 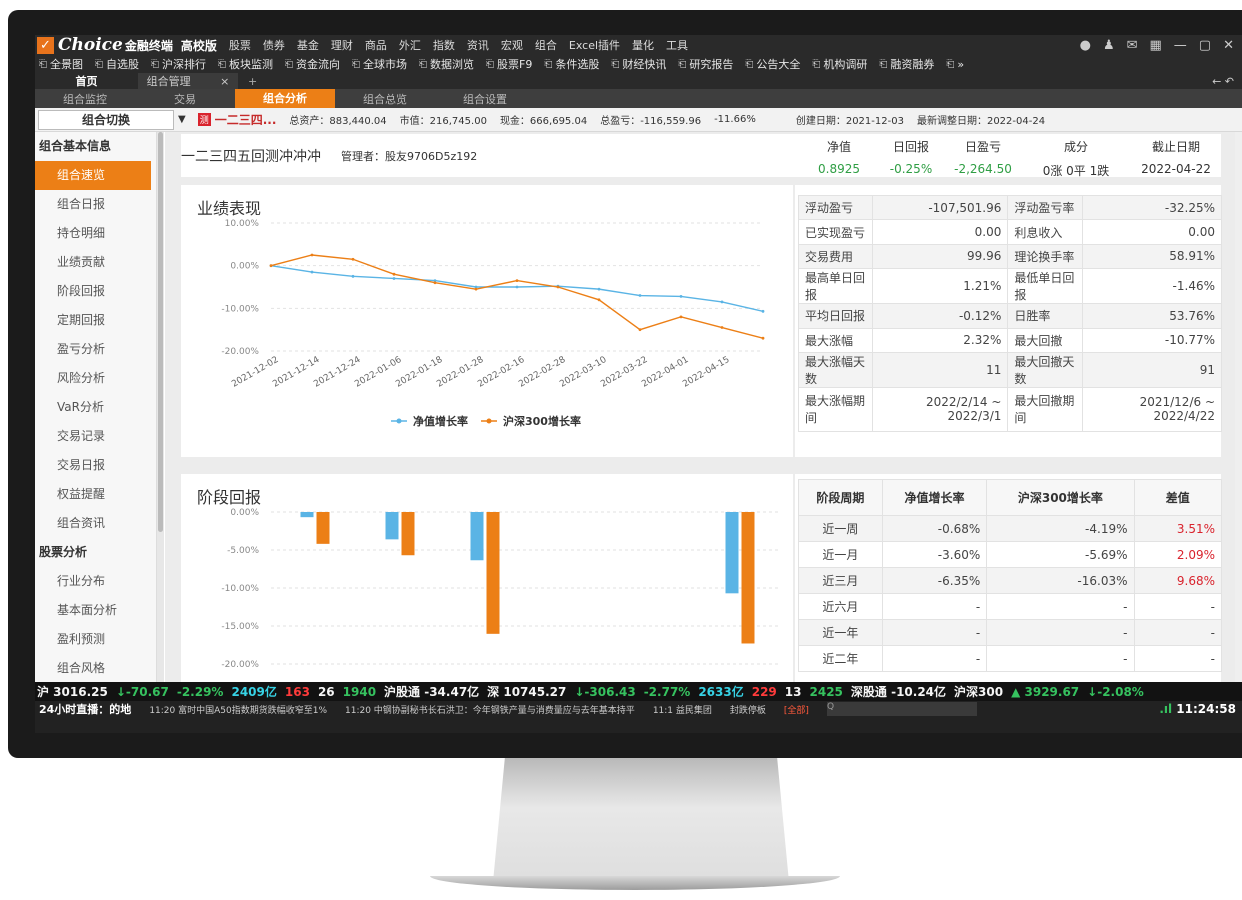 What do you see at coordinates (95, 233) in the screenshot?
I see `sidebar-item: 持仓明细` at bounding box center [95, 233].